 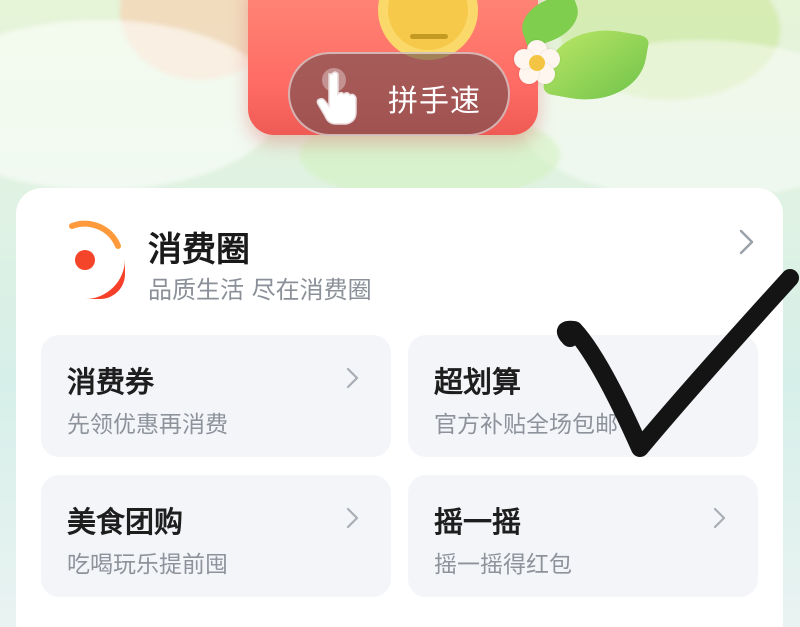 What do you see at coordinates (260, 290) in the screenshot?
I see `card-subtitle: 品质生活 尽在消费圈` at bounding box center [260, 290].